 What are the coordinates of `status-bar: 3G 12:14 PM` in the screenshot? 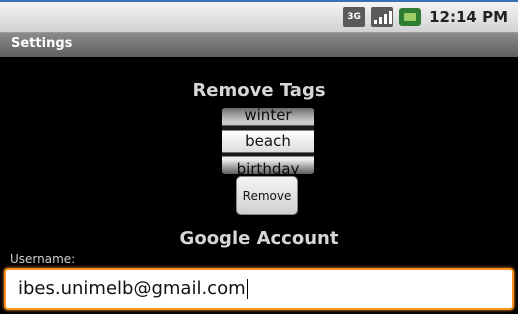 It's located at (259, 17).